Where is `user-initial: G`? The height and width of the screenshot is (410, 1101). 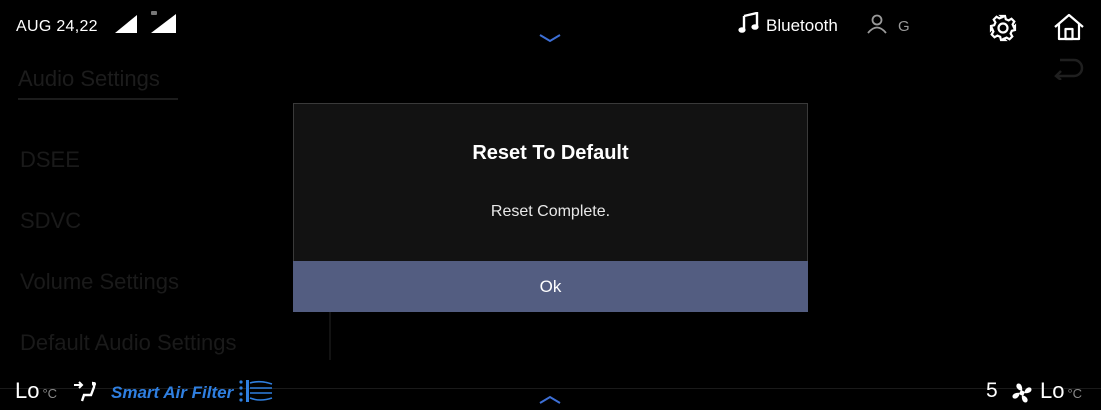 user-initial: G is located at coordinates (904, 26).